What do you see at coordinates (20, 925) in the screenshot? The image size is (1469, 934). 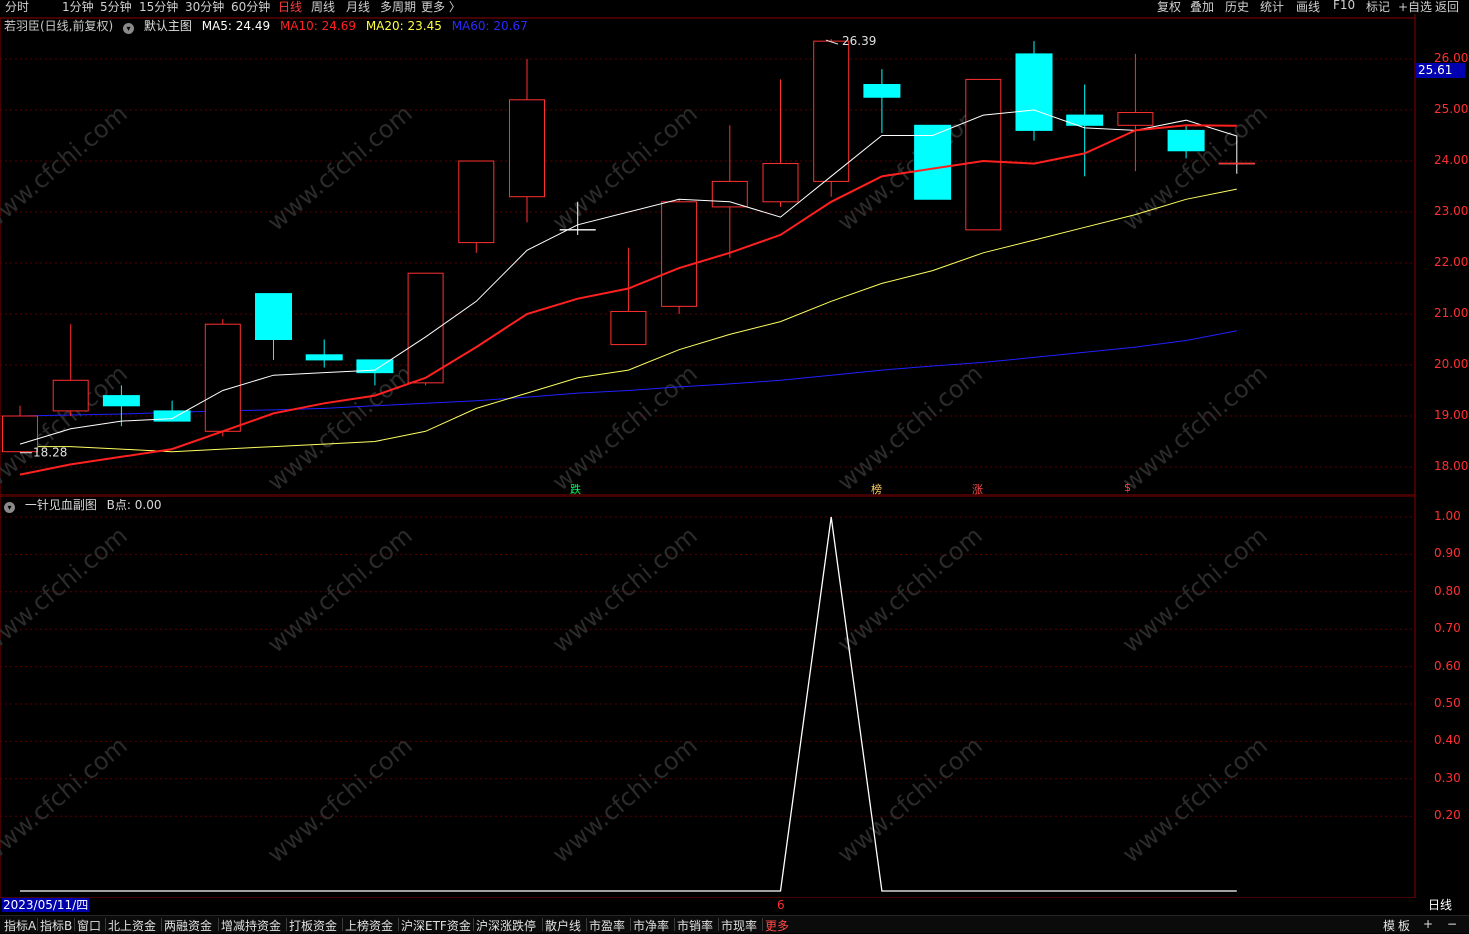 I see `tab-0: 指标A` at bounding box center [20, 925].